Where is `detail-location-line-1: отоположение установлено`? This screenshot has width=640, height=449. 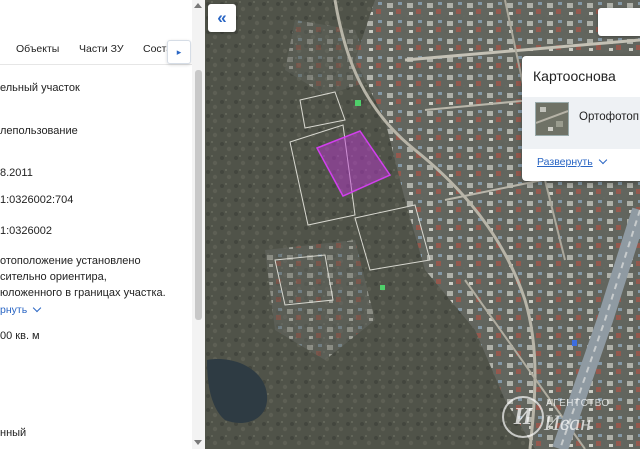
detail-location-line-1: отоположение установлено is located at coordinates (70, 261).